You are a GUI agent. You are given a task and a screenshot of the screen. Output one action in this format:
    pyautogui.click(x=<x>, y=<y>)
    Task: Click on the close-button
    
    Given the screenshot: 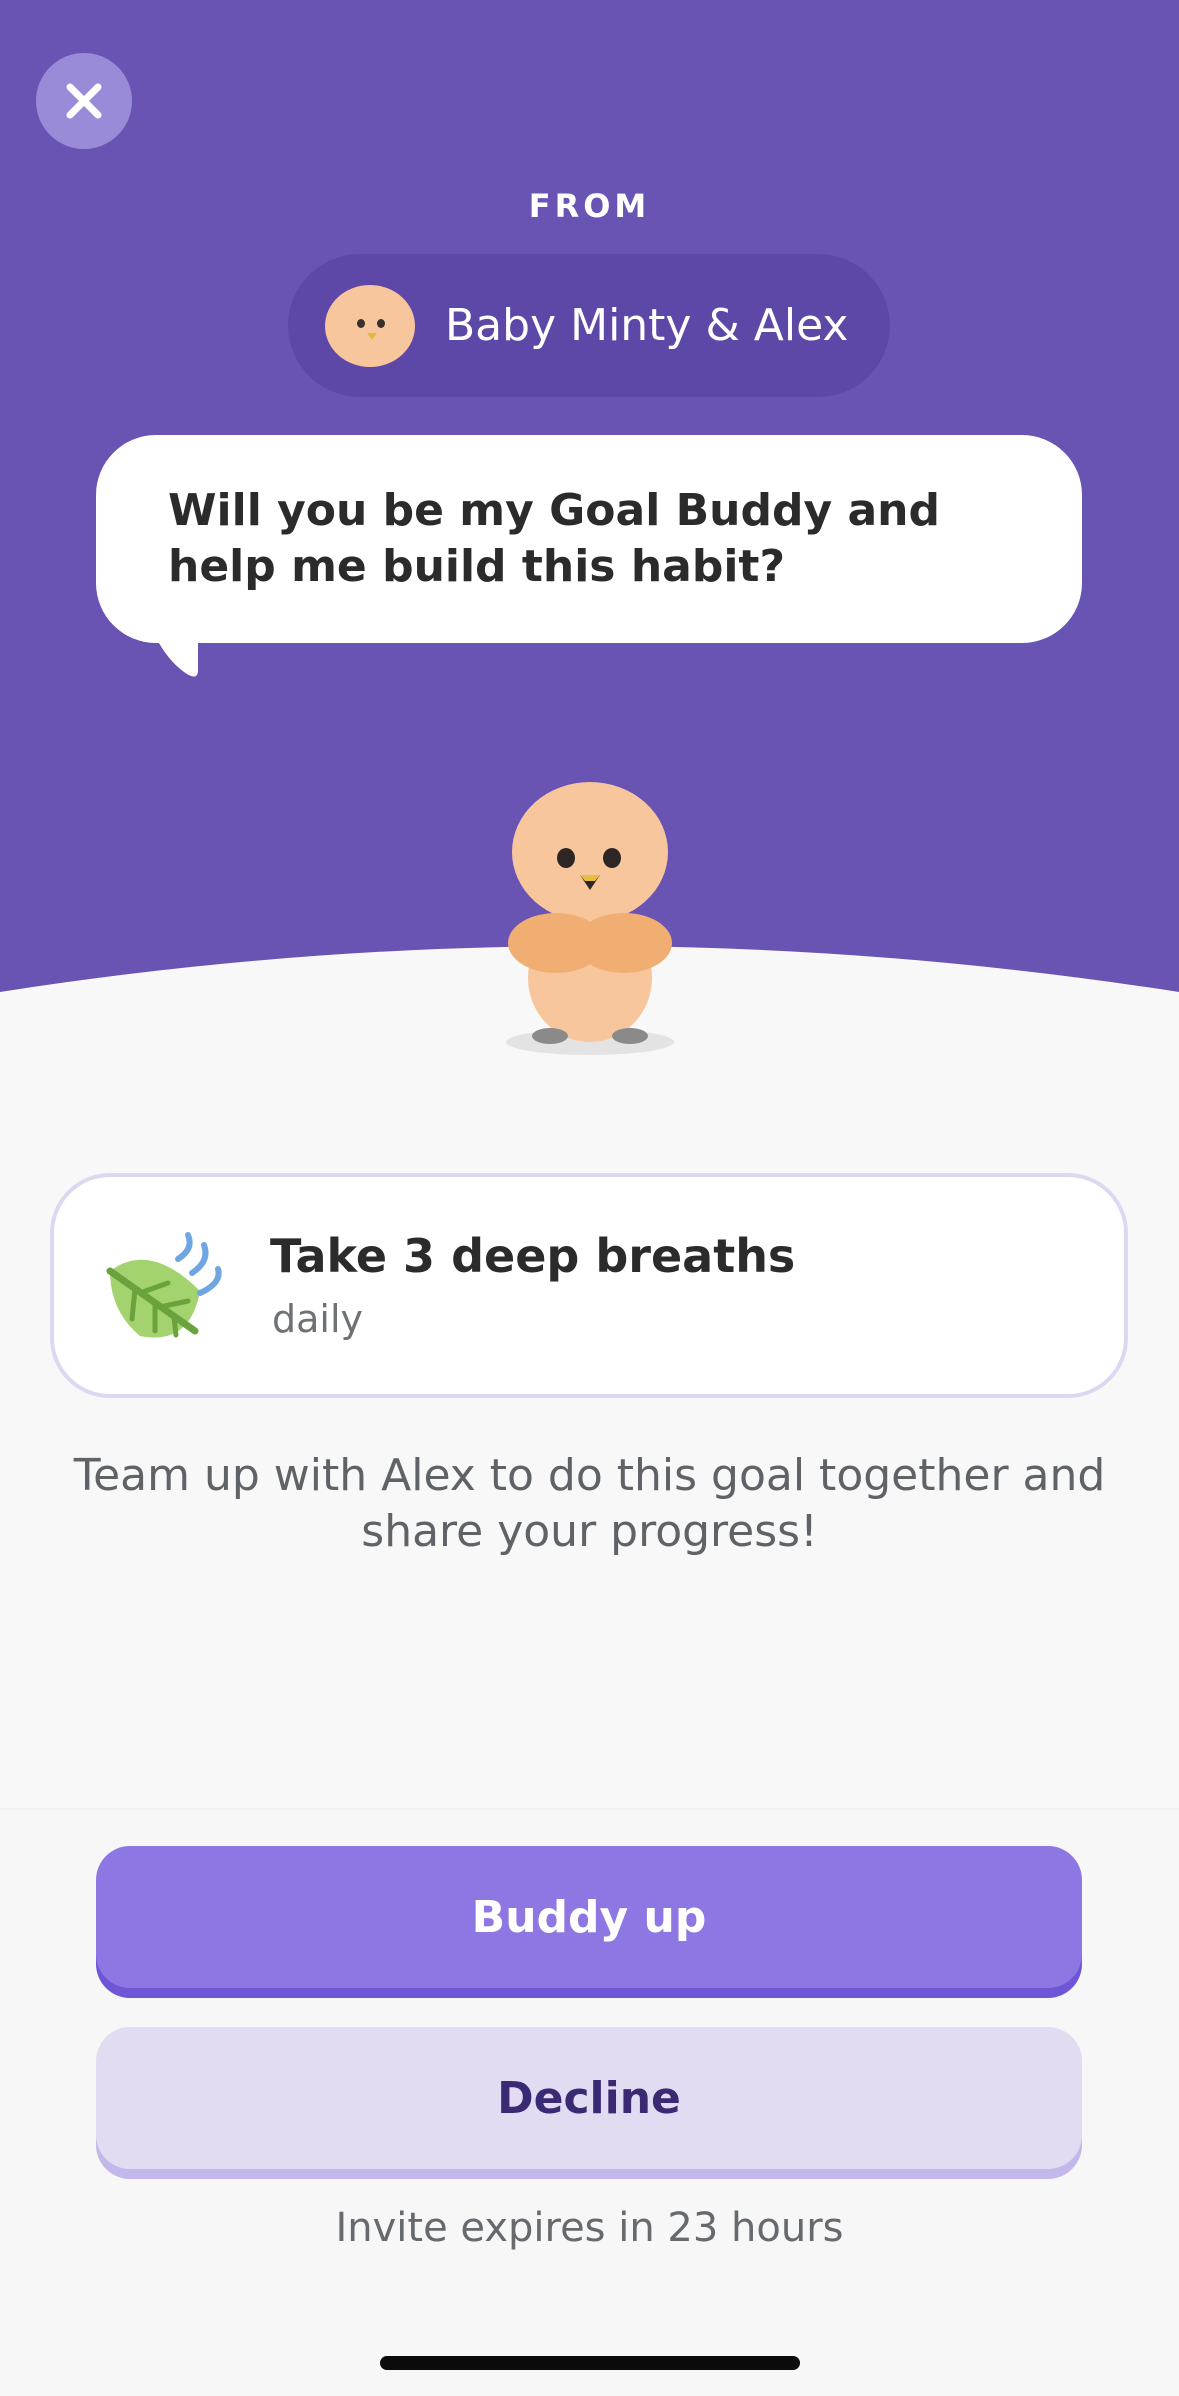 What is the action you would take?
    pyautogui.click(x=84, y=101)
    